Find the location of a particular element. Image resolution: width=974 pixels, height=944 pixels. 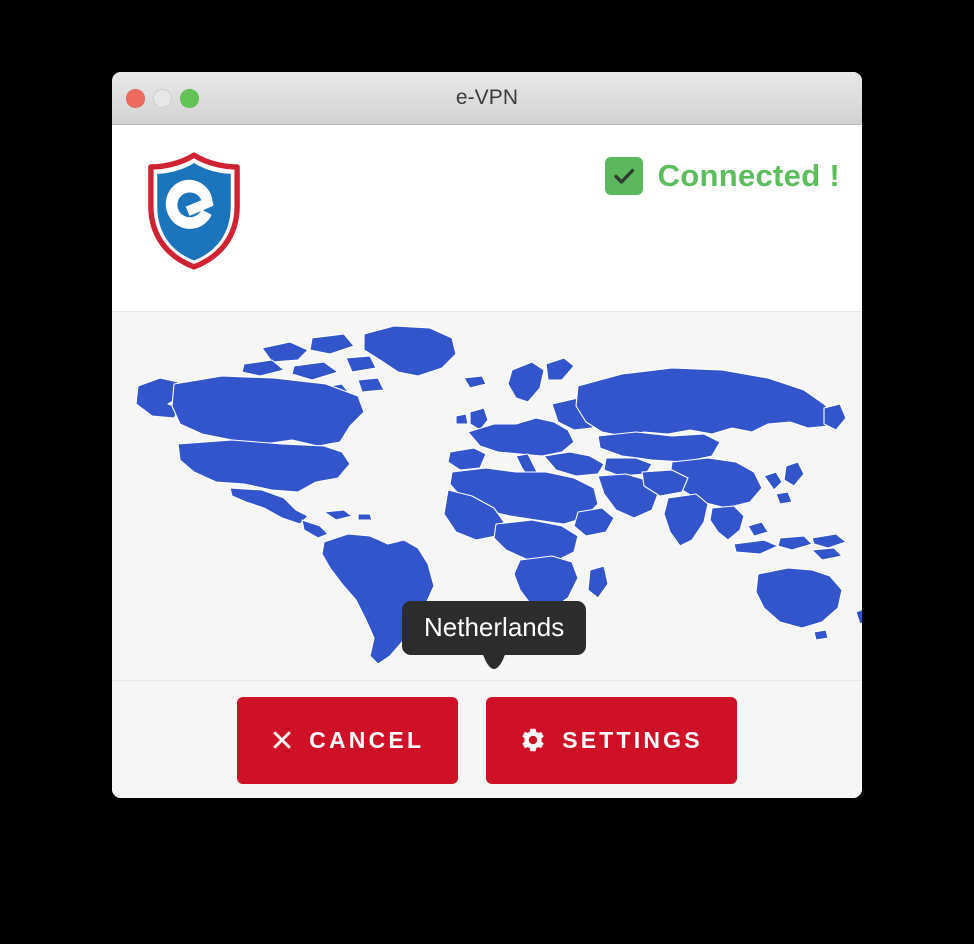

country-tooltip: Netherlands is located at coordinates (494, 635).